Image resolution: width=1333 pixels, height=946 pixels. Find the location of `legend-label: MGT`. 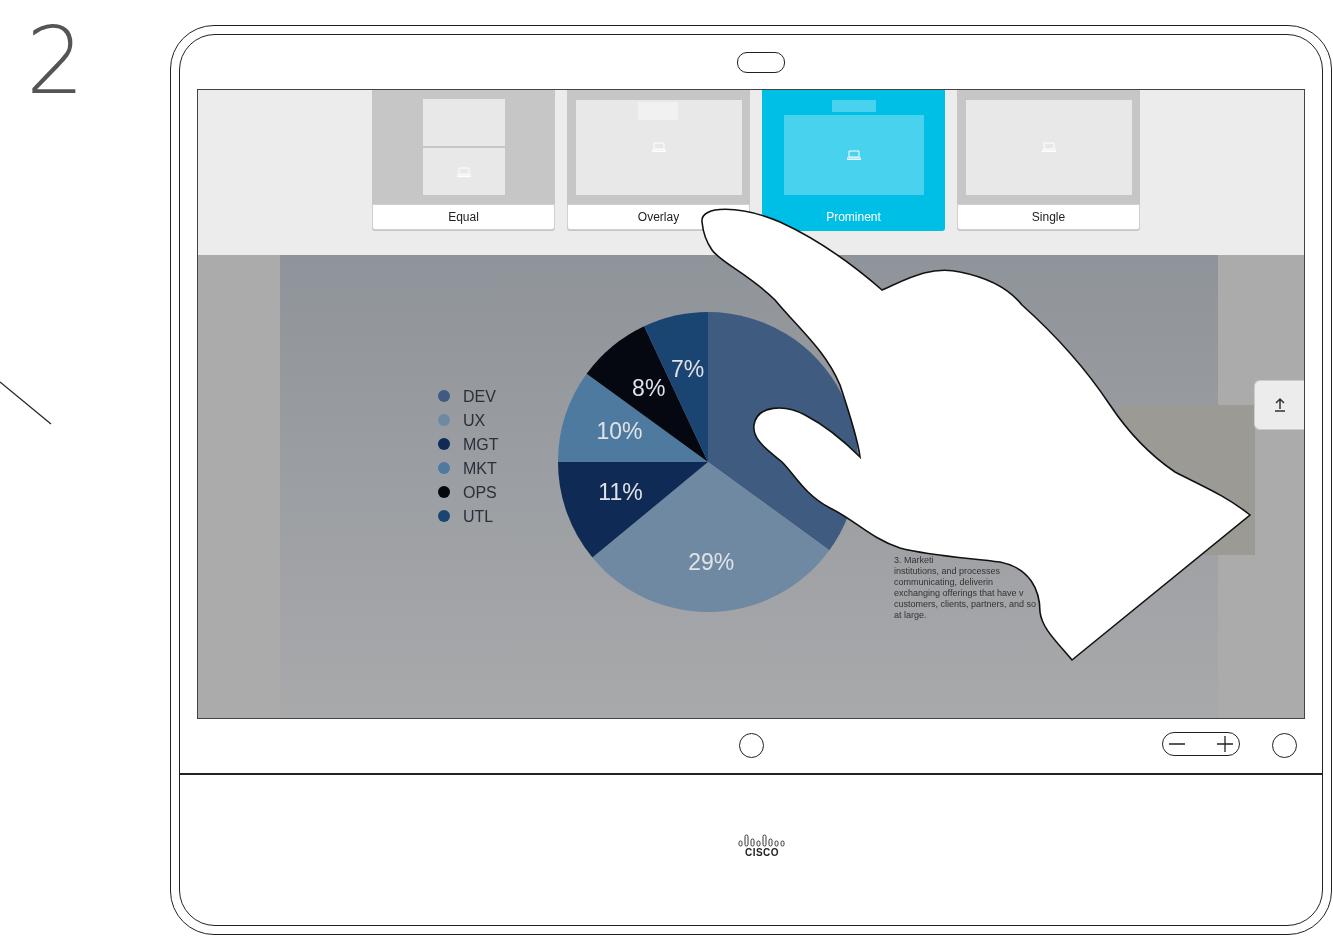

legend-label: MGT is located at coordinates (481, 444).